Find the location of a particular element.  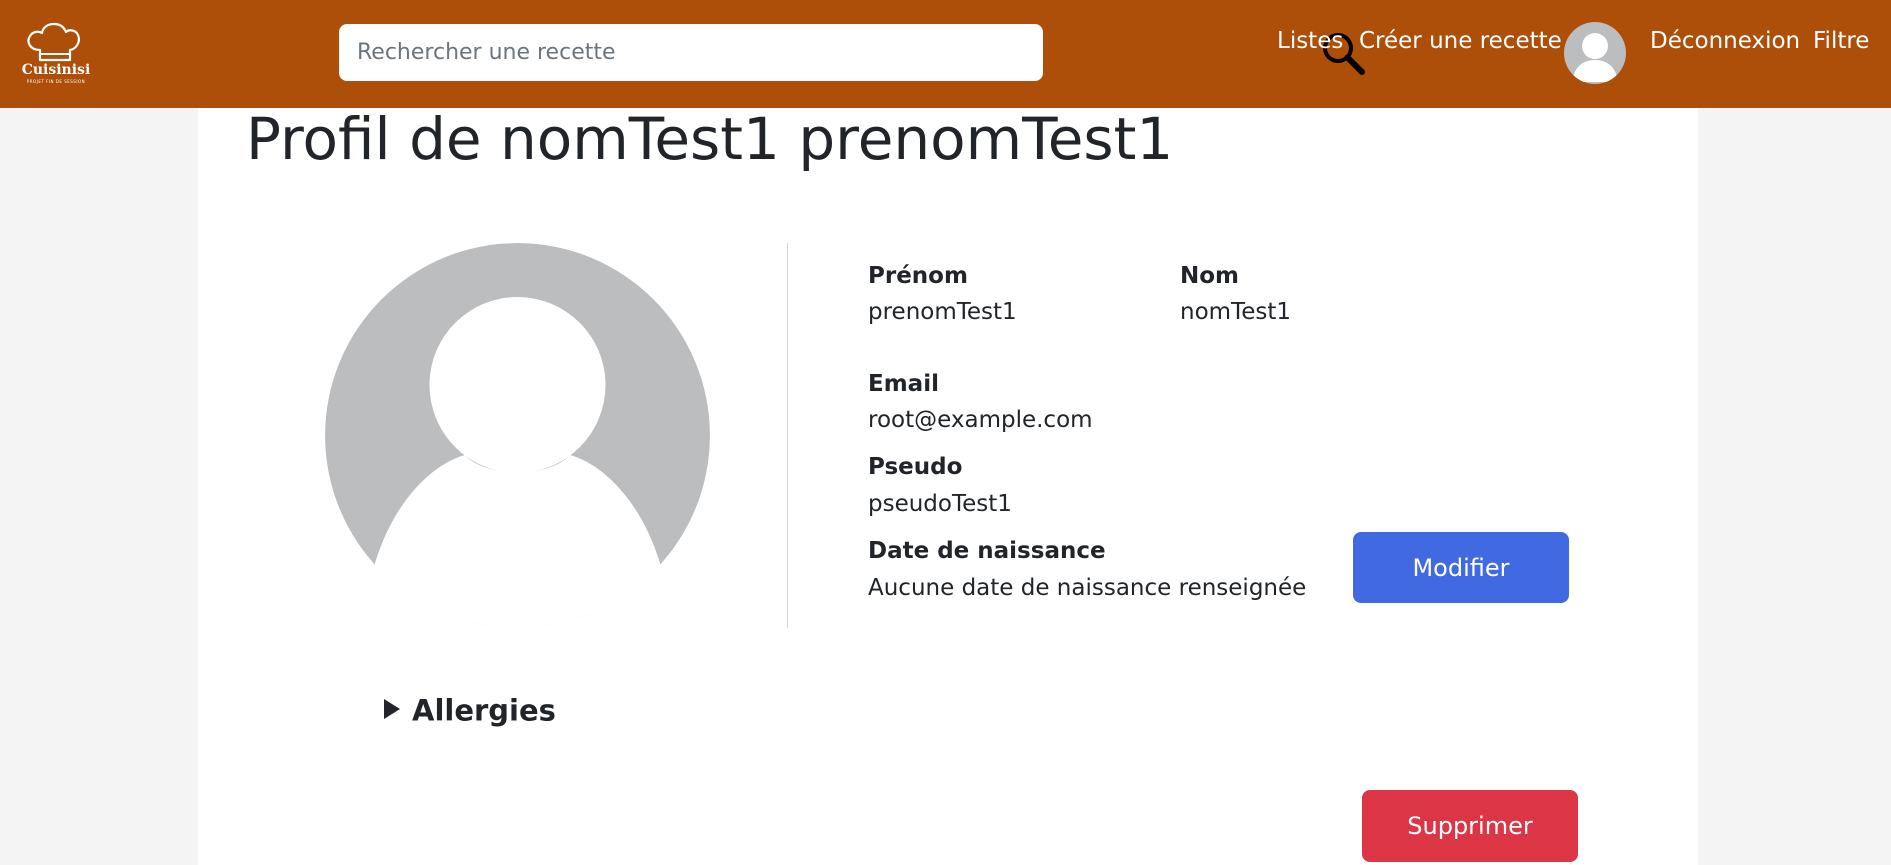

profile-avatar is located at coordinates (517, 435).